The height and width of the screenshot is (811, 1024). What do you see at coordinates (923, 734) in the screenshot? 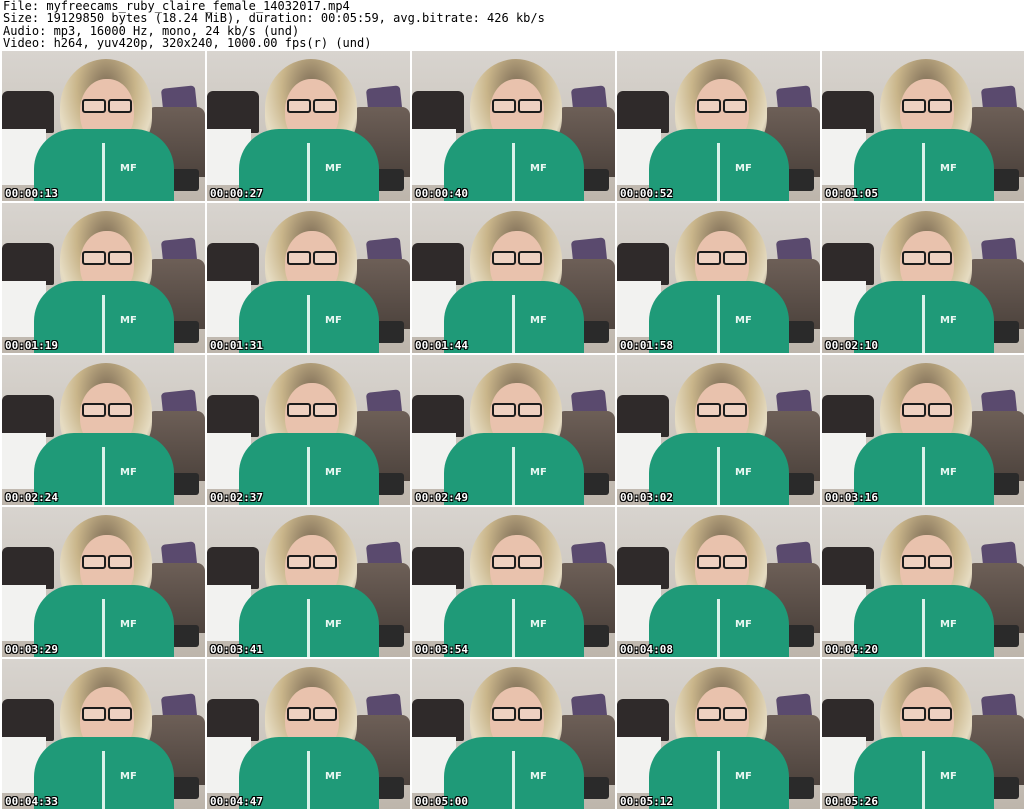
I see `video-thumbnail: MF 00:05:26` at bounding box center [923, 734].